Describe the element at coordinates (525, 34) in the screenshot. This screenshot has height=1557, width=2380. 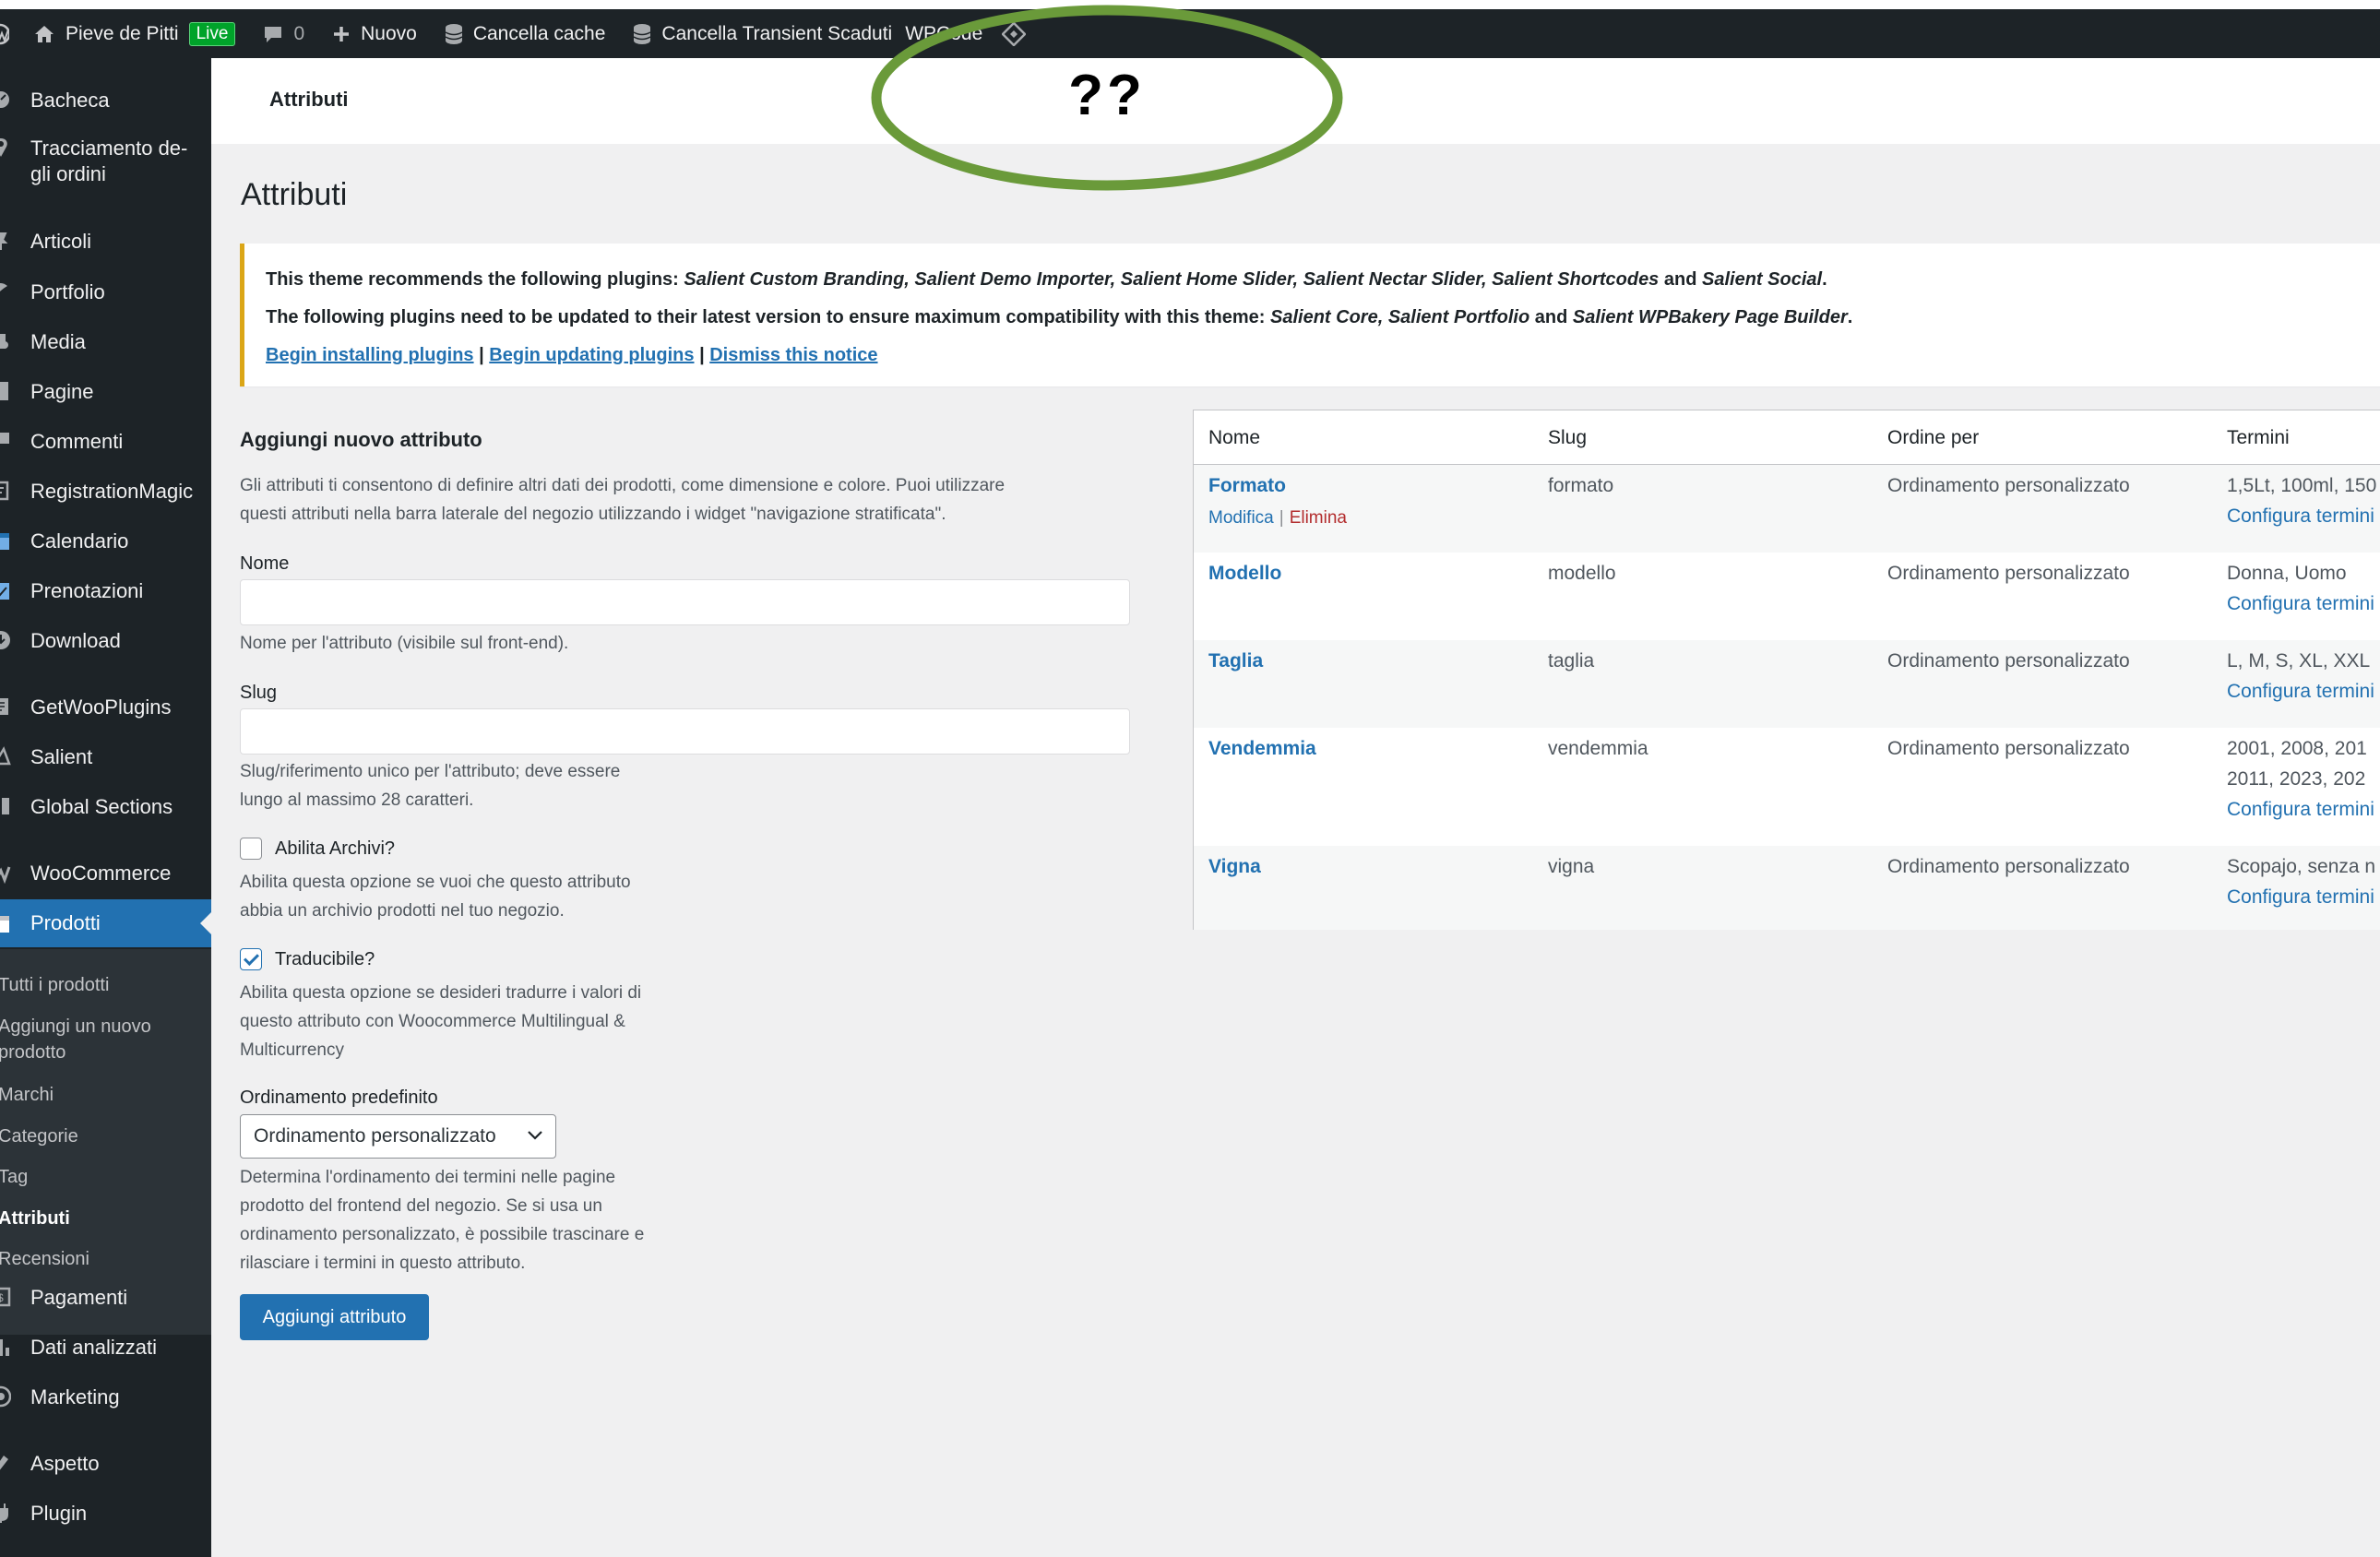
I see `clear-cache-link: Cancella cache` at that location.